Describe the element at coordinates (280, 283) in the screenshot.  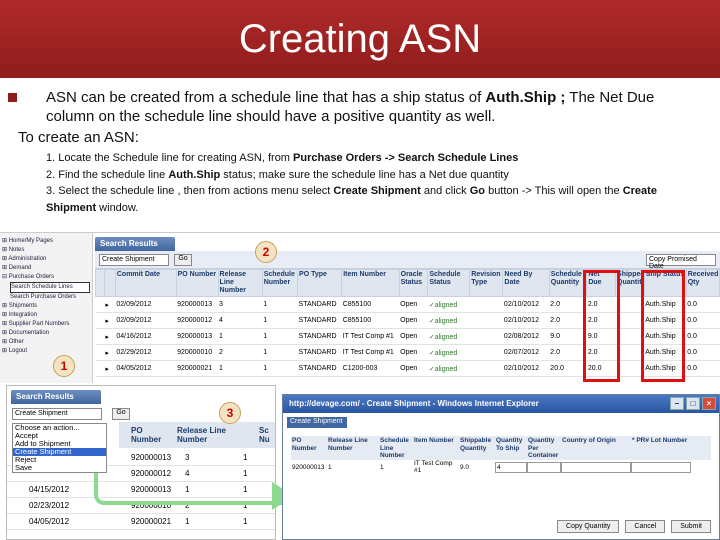
I see `col-schedule-number: Schedule Number` at that location.